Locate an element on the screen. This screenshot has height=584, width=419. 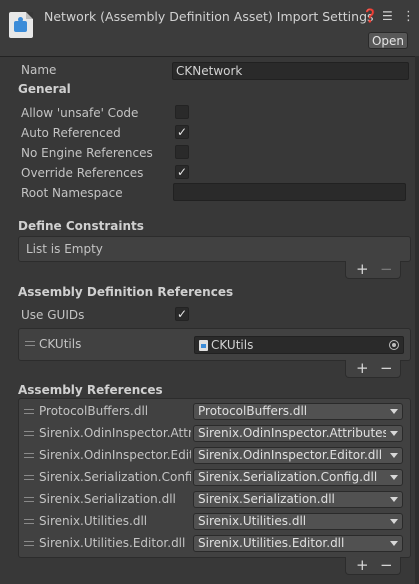
allow-unsafe-label: Allow 'unsafe' Code is located at coordinates (80, 113).